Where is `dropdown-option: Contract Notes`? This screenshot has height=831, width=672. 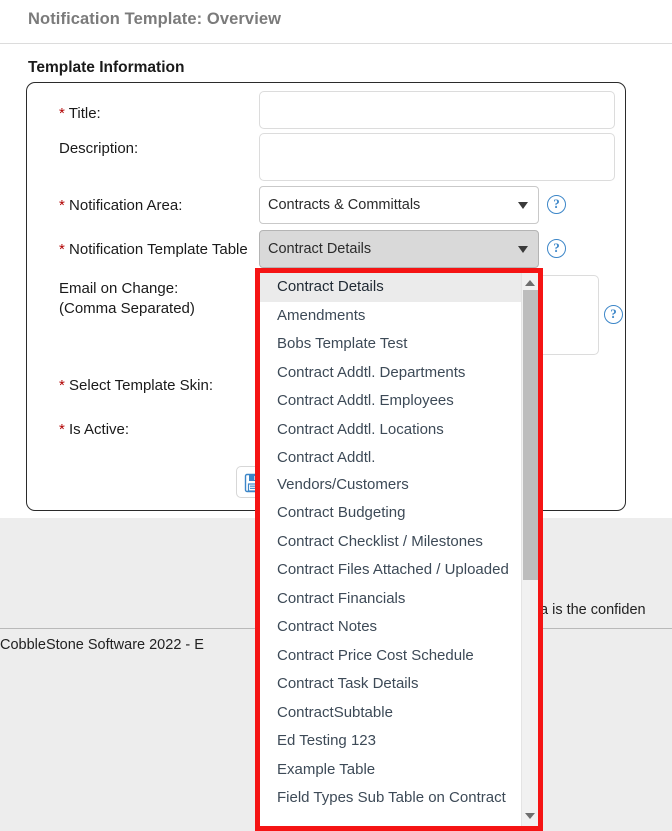 dropdown-option: Contract Notes is located at coordinates (390, 627).